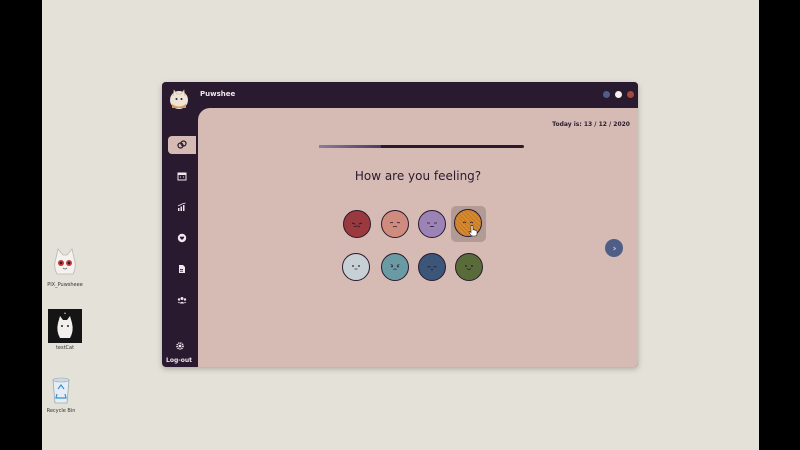 The image size is (800, 450). I want to click on progress-bar-fill, so click(350, 146).